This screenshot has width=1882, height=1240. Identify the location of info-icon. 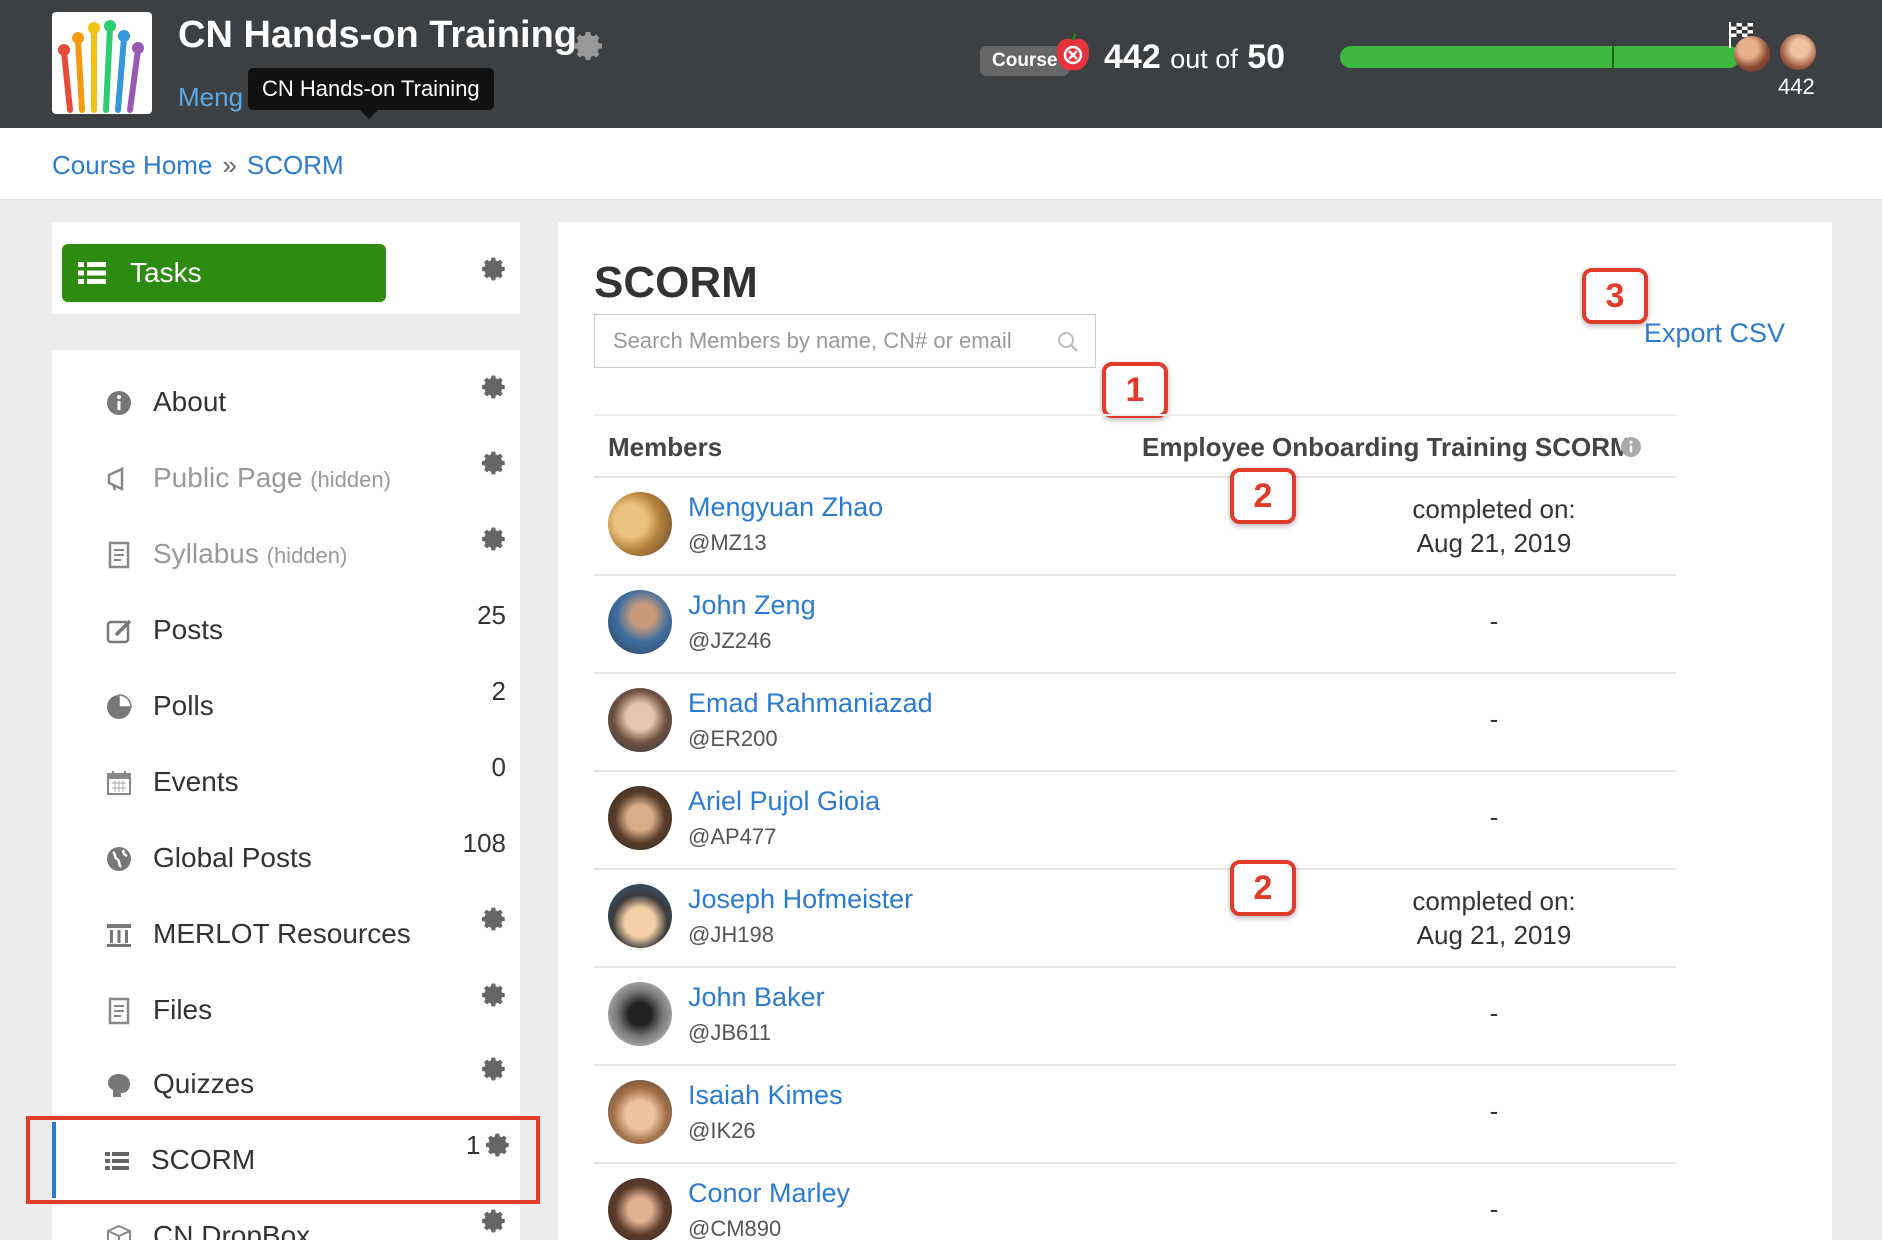
(1631, 447).